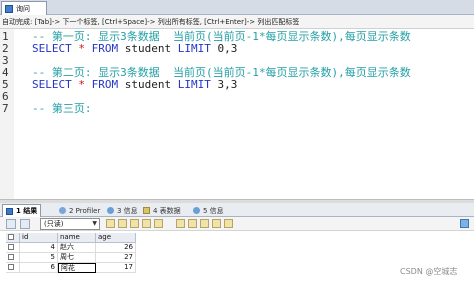  What do you see at coordinates (27, 211) in the screenshot?
I see `tab-result-label: 1 结果` at bounding box center [27, 211].